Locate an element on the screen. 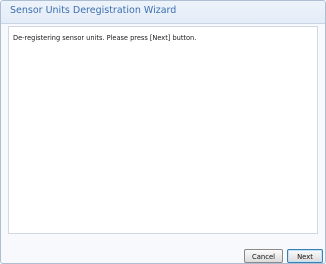 The image size is (326, 264). title-bar: Sensor Units Deregistration Wizard is located at coordinates (163, 12).